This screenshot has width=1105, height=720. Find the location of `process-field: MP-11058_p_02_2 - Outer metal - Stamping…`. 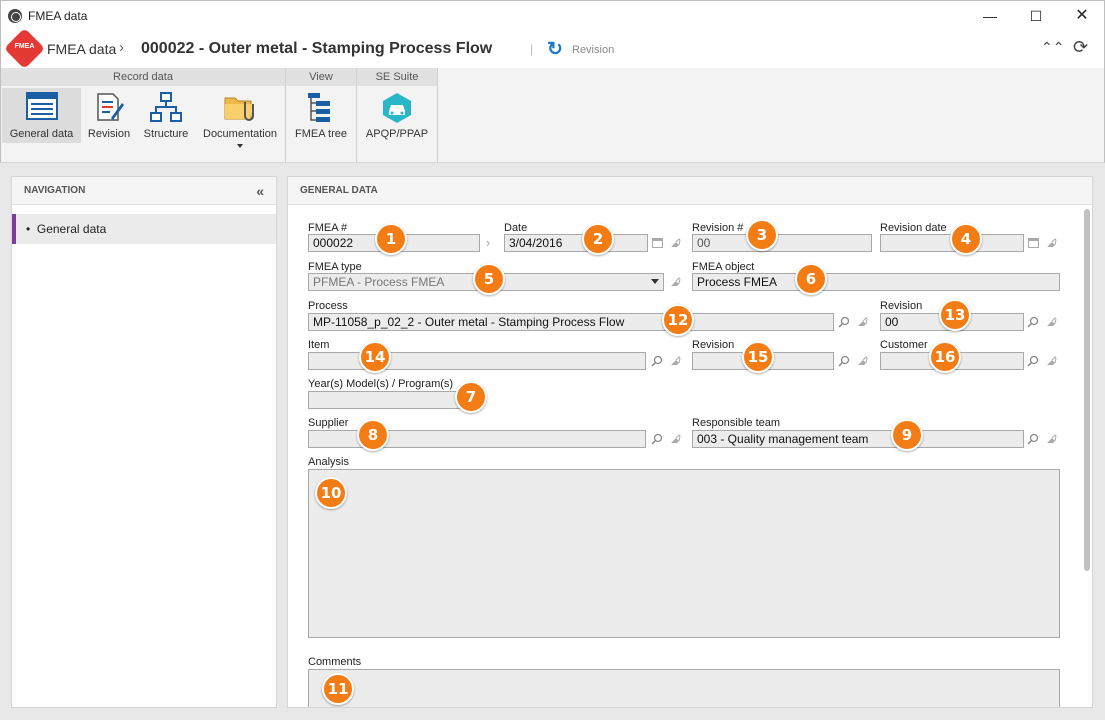

process-field: MP-11058_p_02_2 - Outer metal - Stamping… is located at coordinates (571, 322).